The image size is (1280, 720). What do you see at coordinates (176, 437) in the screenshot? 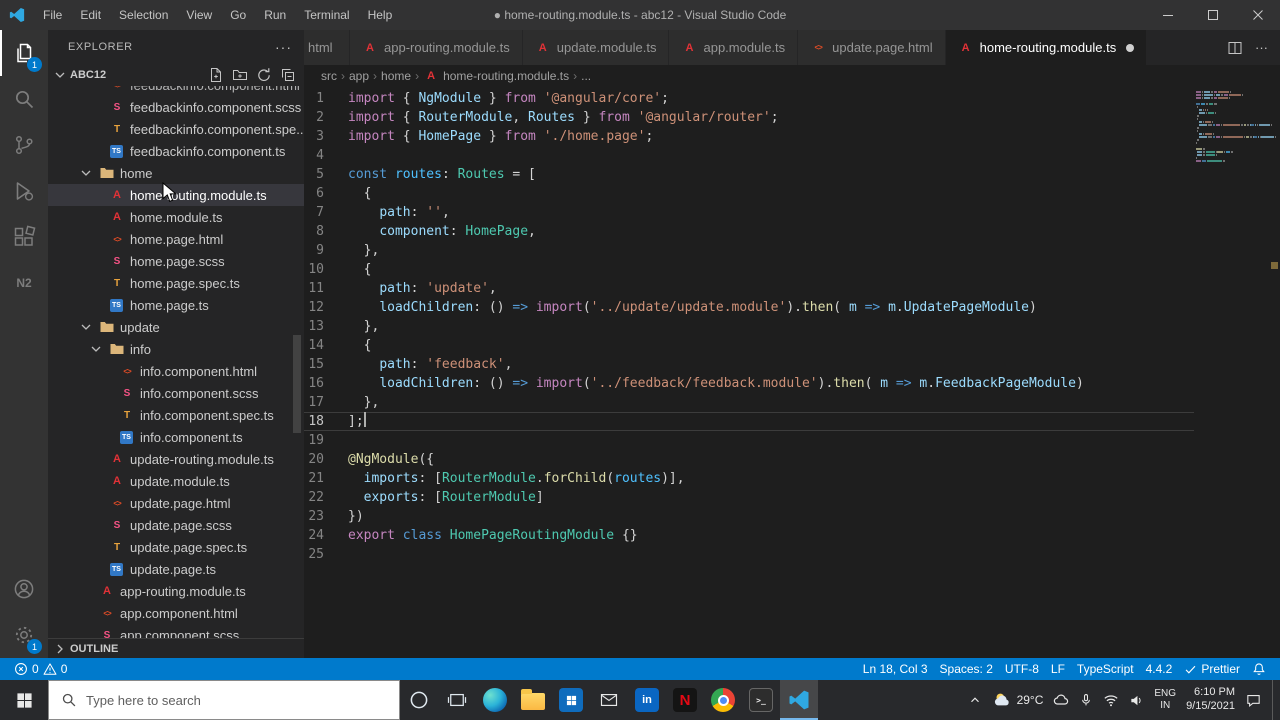
I see `tree-item-info-component-ts: TS info.component.ts` at bounding box center [176, 437].